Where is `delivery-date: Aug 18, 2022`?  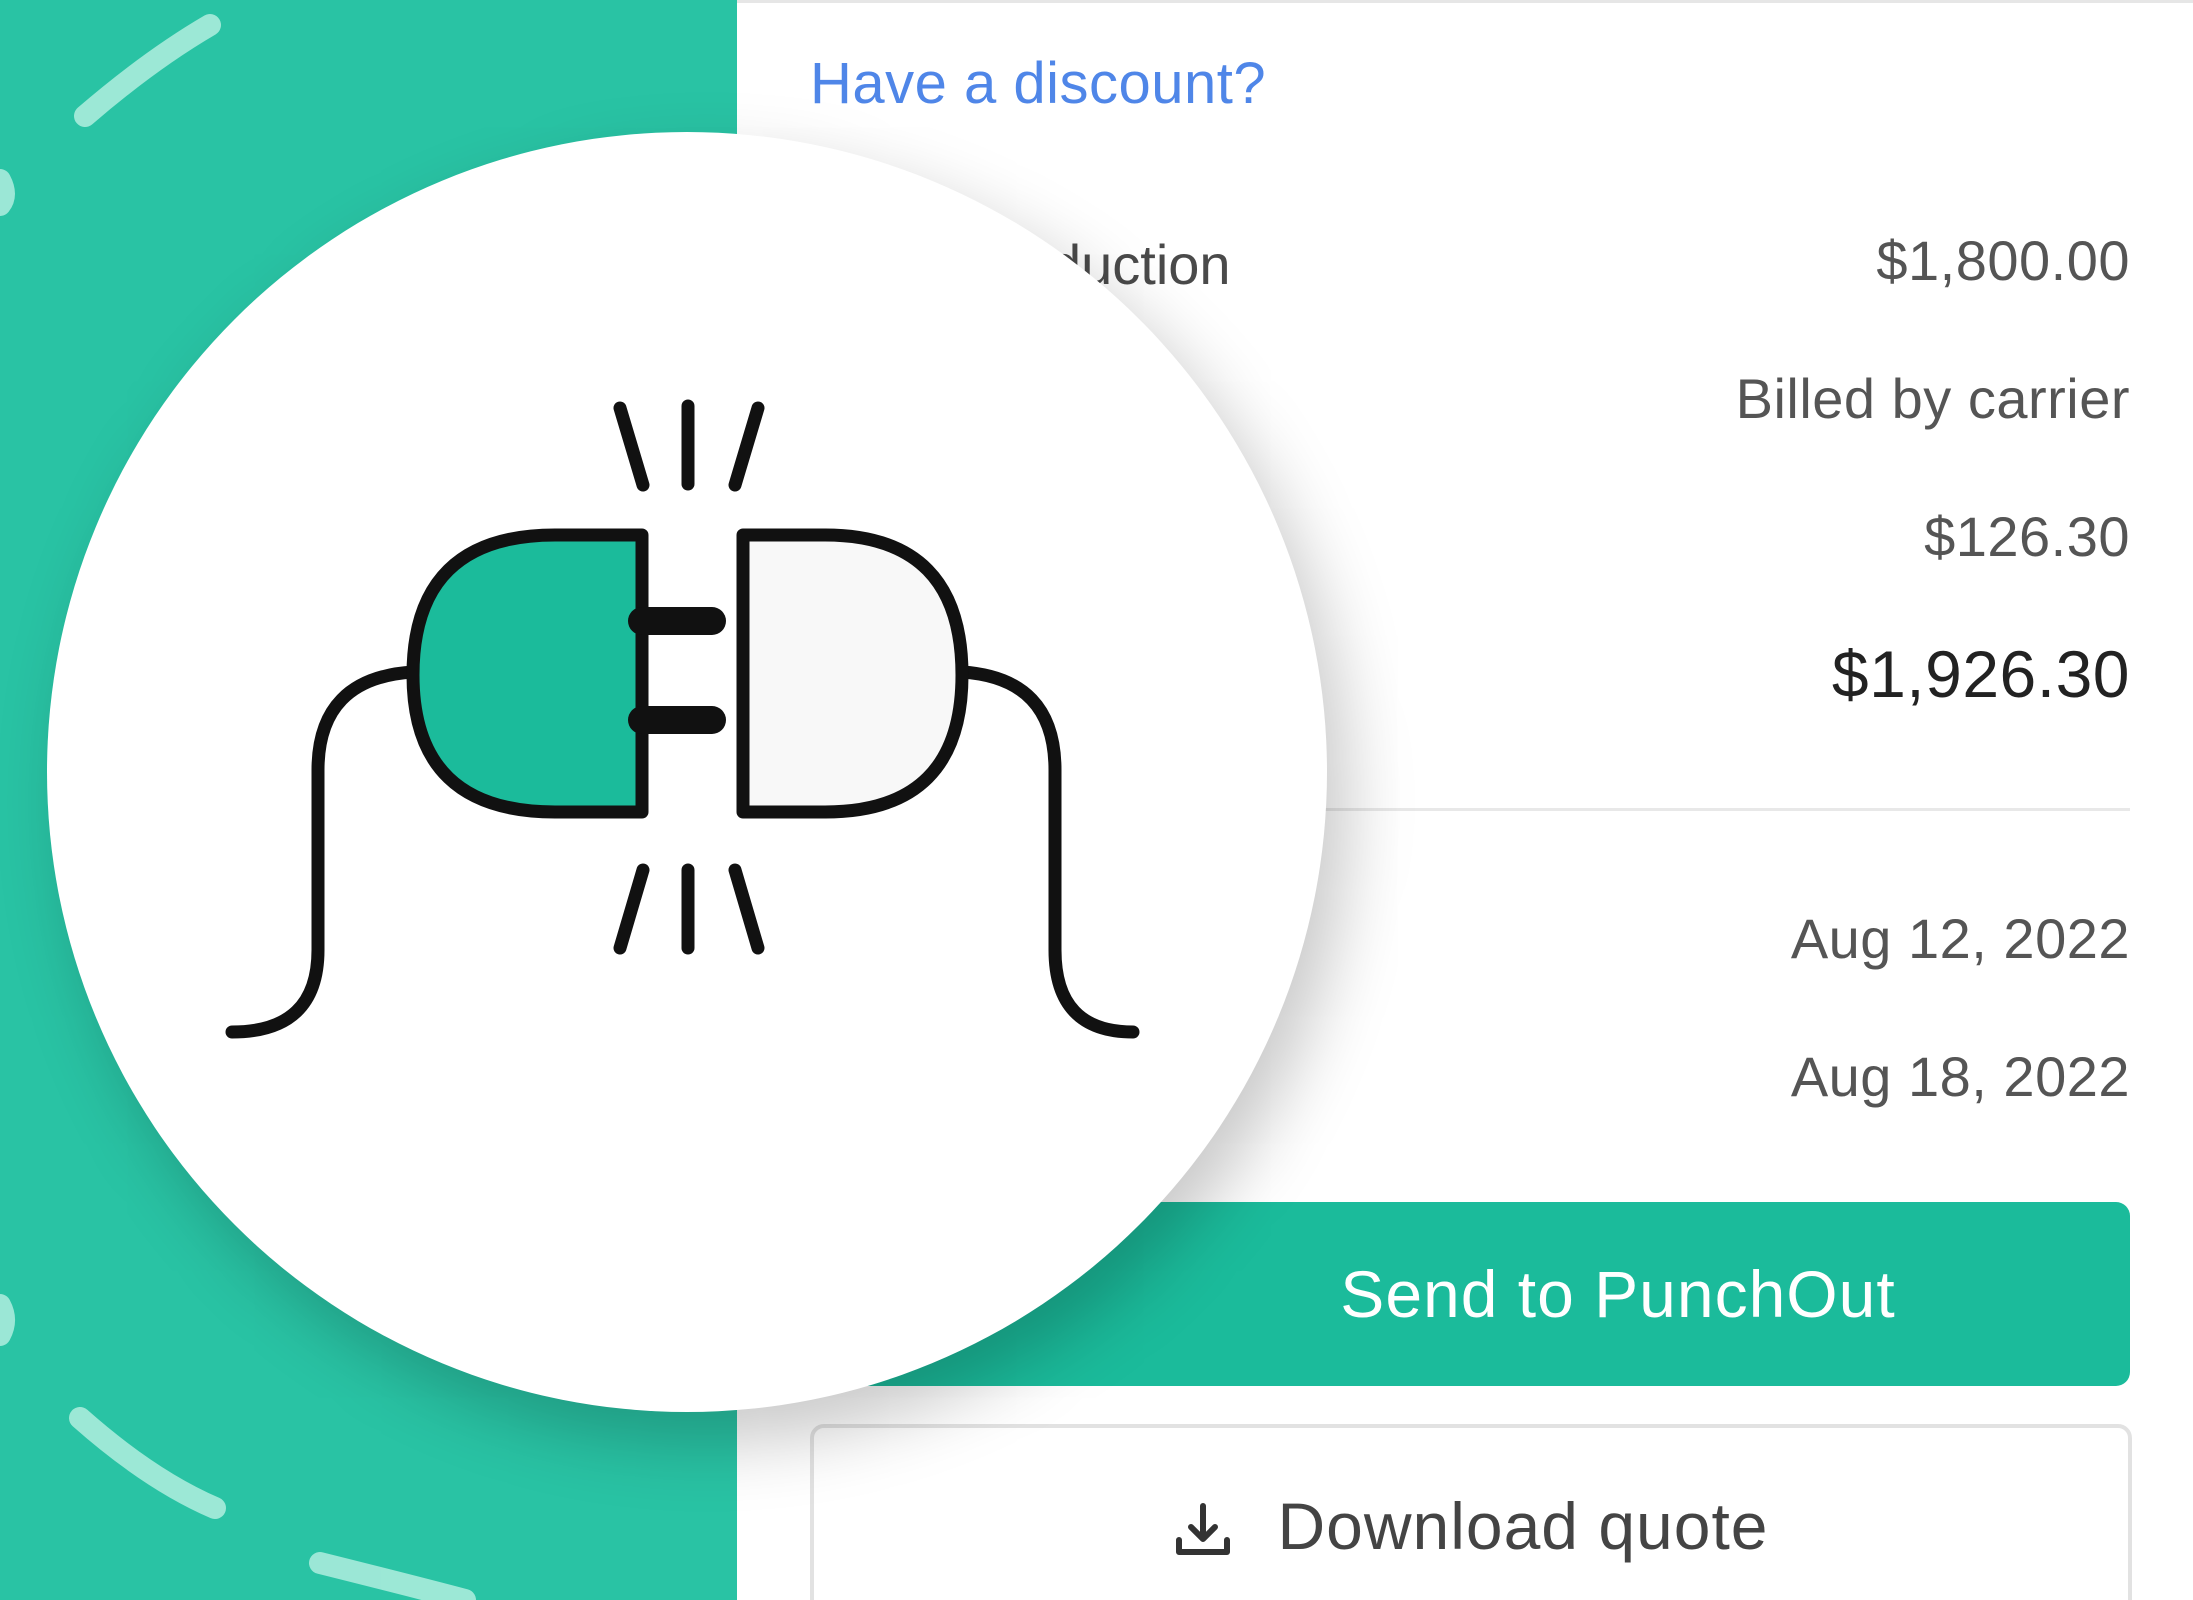
delivery-date: Aug 18, 2022 is located at coordinates (1960, 1076).